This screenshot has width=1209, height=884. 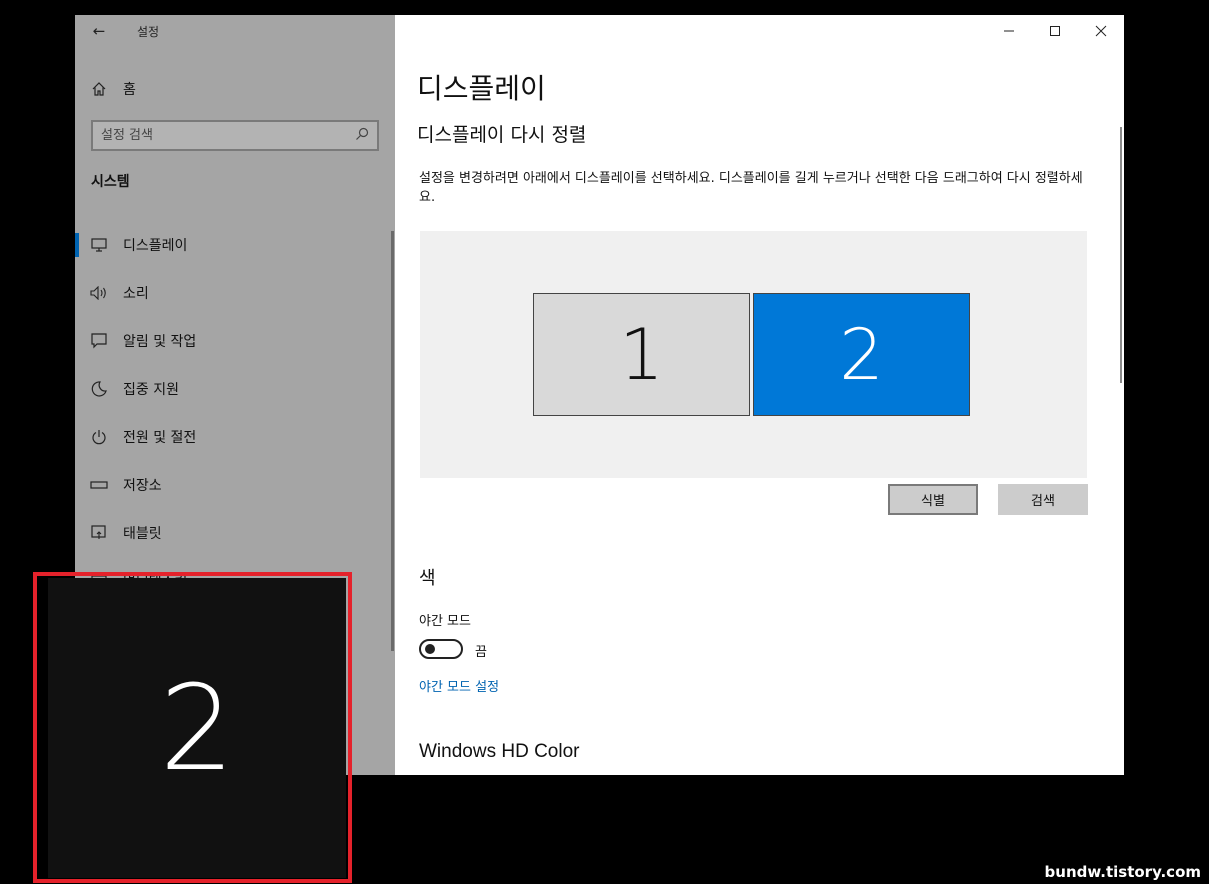 I want to click on search-icon, so click(x=362, y=136).